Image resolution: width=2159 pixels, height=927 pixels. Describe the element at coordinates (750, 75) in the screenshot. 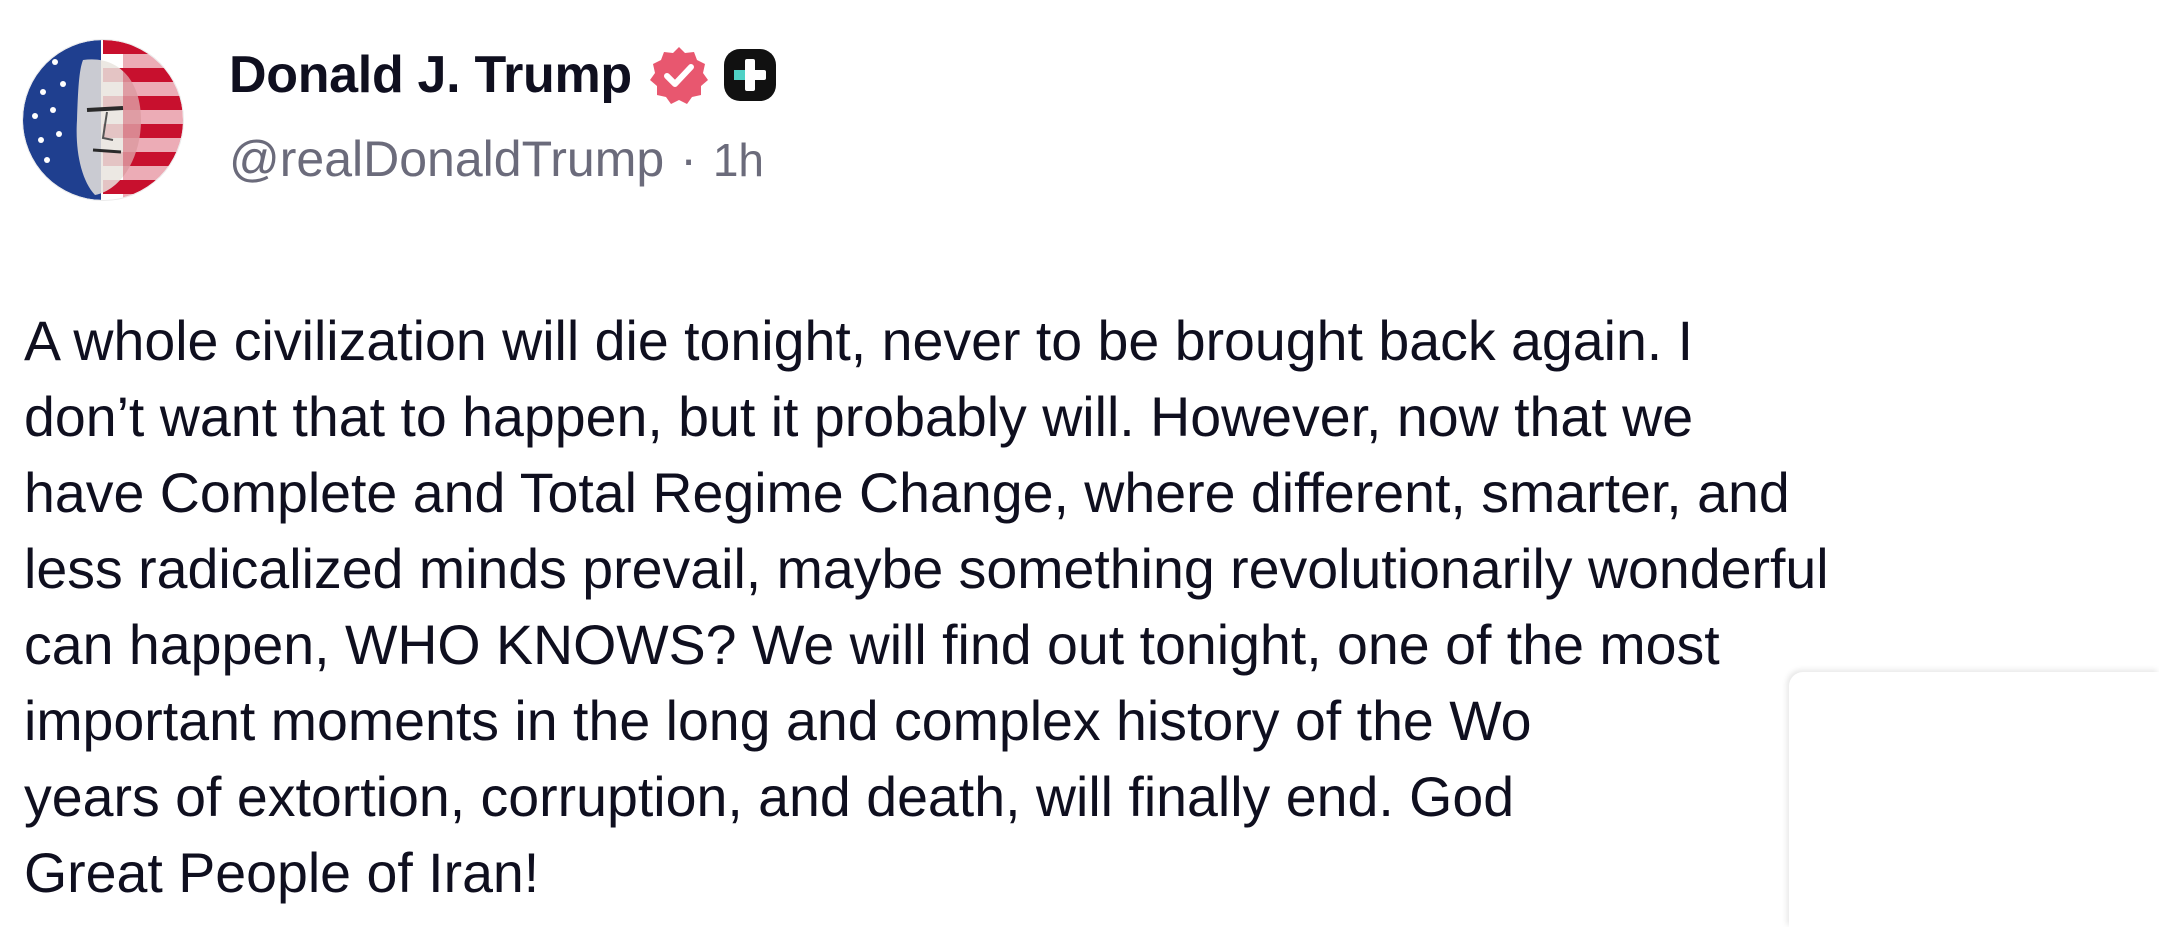

I see `plus-badge-icon` at that location.